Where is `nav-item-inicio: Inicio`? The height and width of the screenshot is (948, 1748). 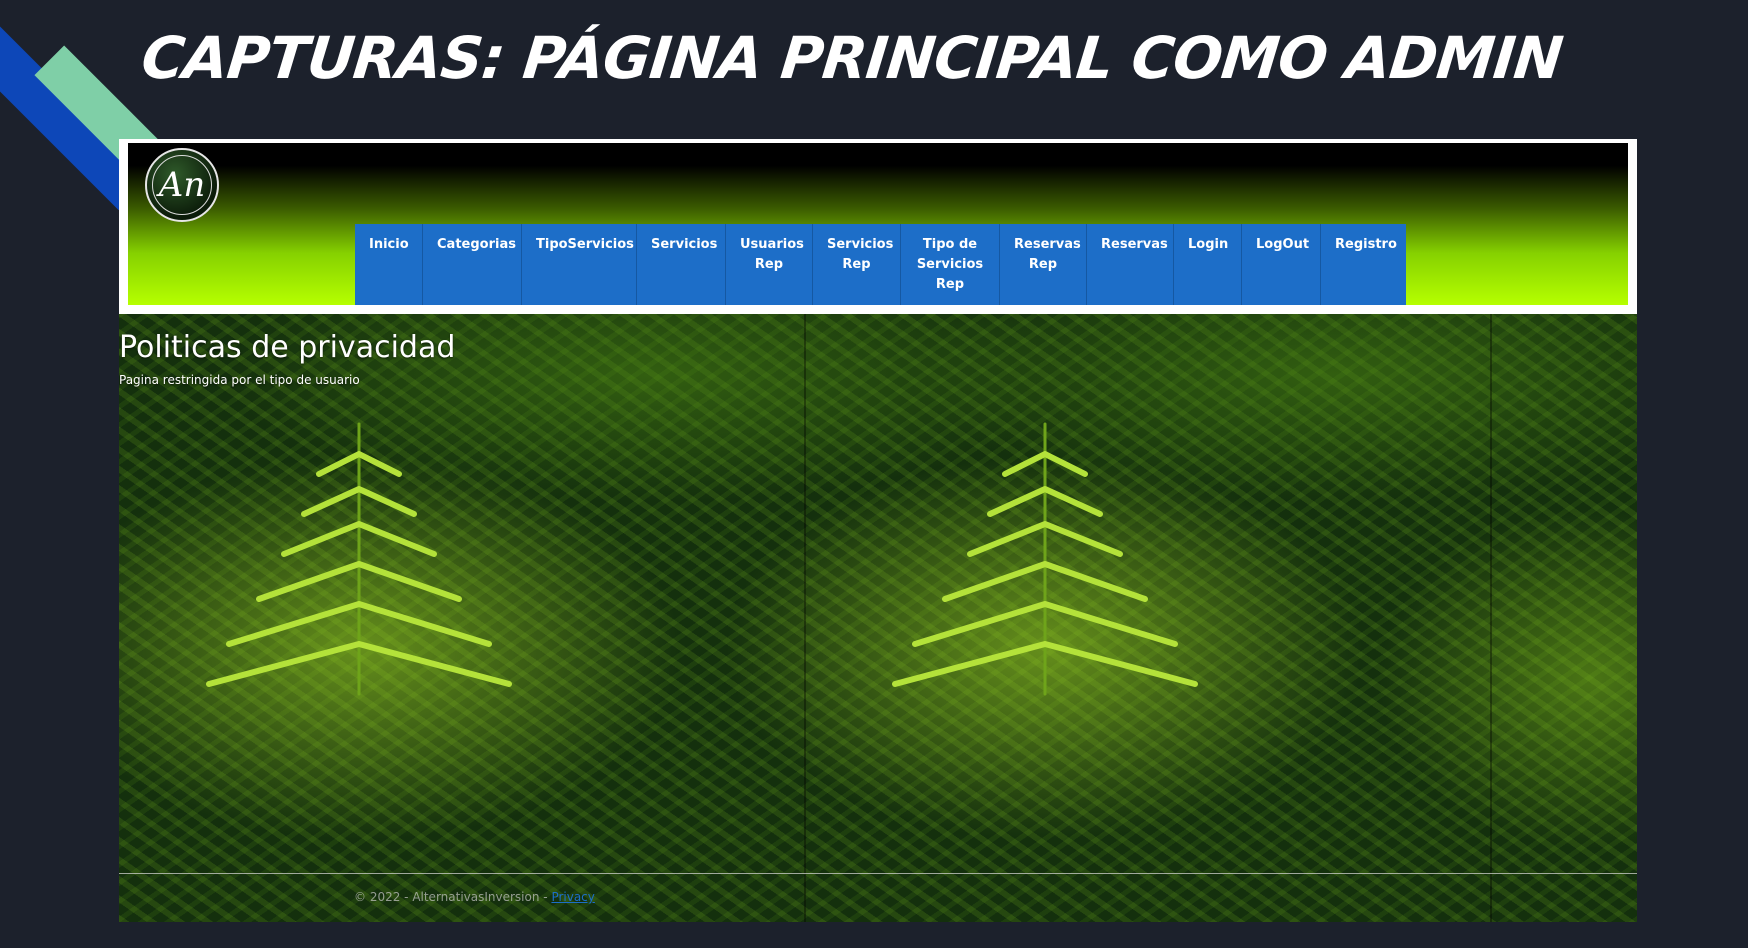
nav-item-inicio: Inicio is located at coordinates (389, 264).